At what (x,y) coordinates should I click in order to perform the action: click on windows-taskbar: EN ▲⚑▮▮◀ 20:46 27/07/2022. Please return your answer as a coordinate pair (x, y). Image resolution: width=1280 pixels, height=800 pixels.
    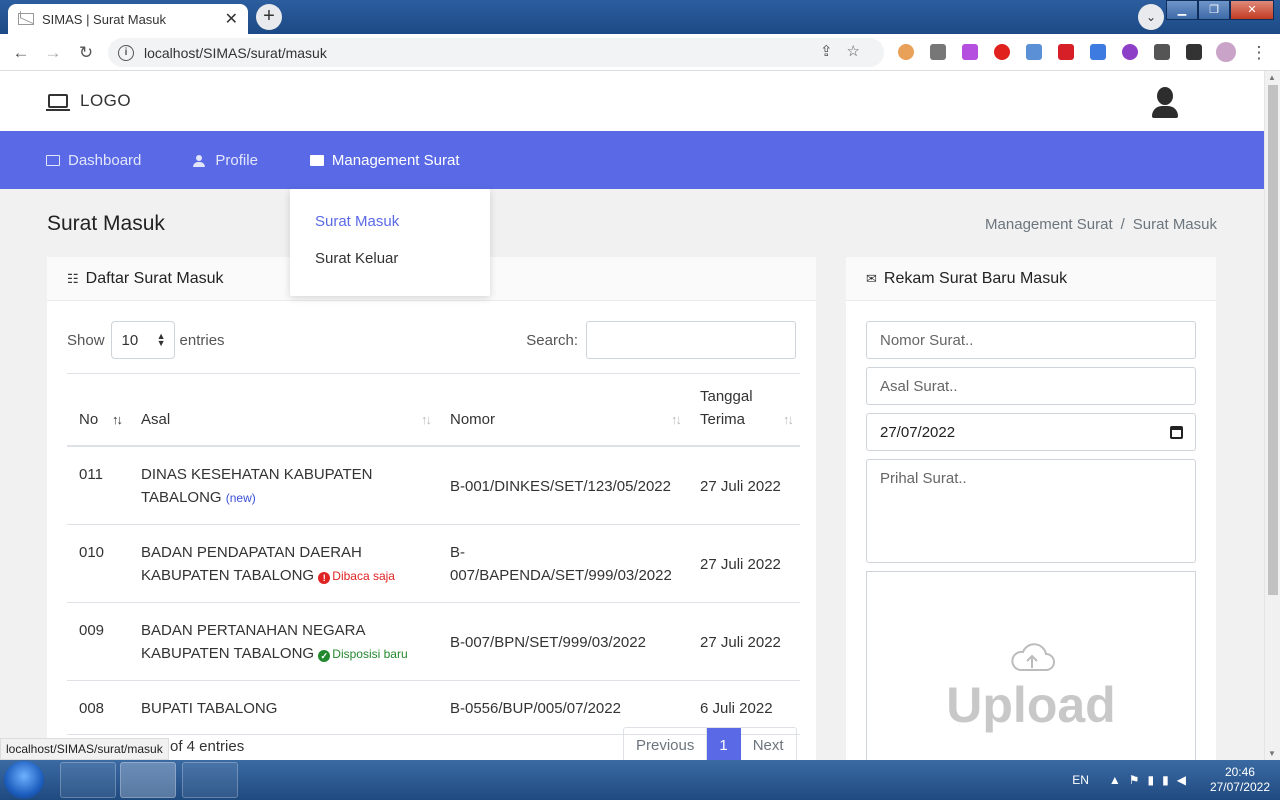
    Looking at the image, I should click on (640, 780).